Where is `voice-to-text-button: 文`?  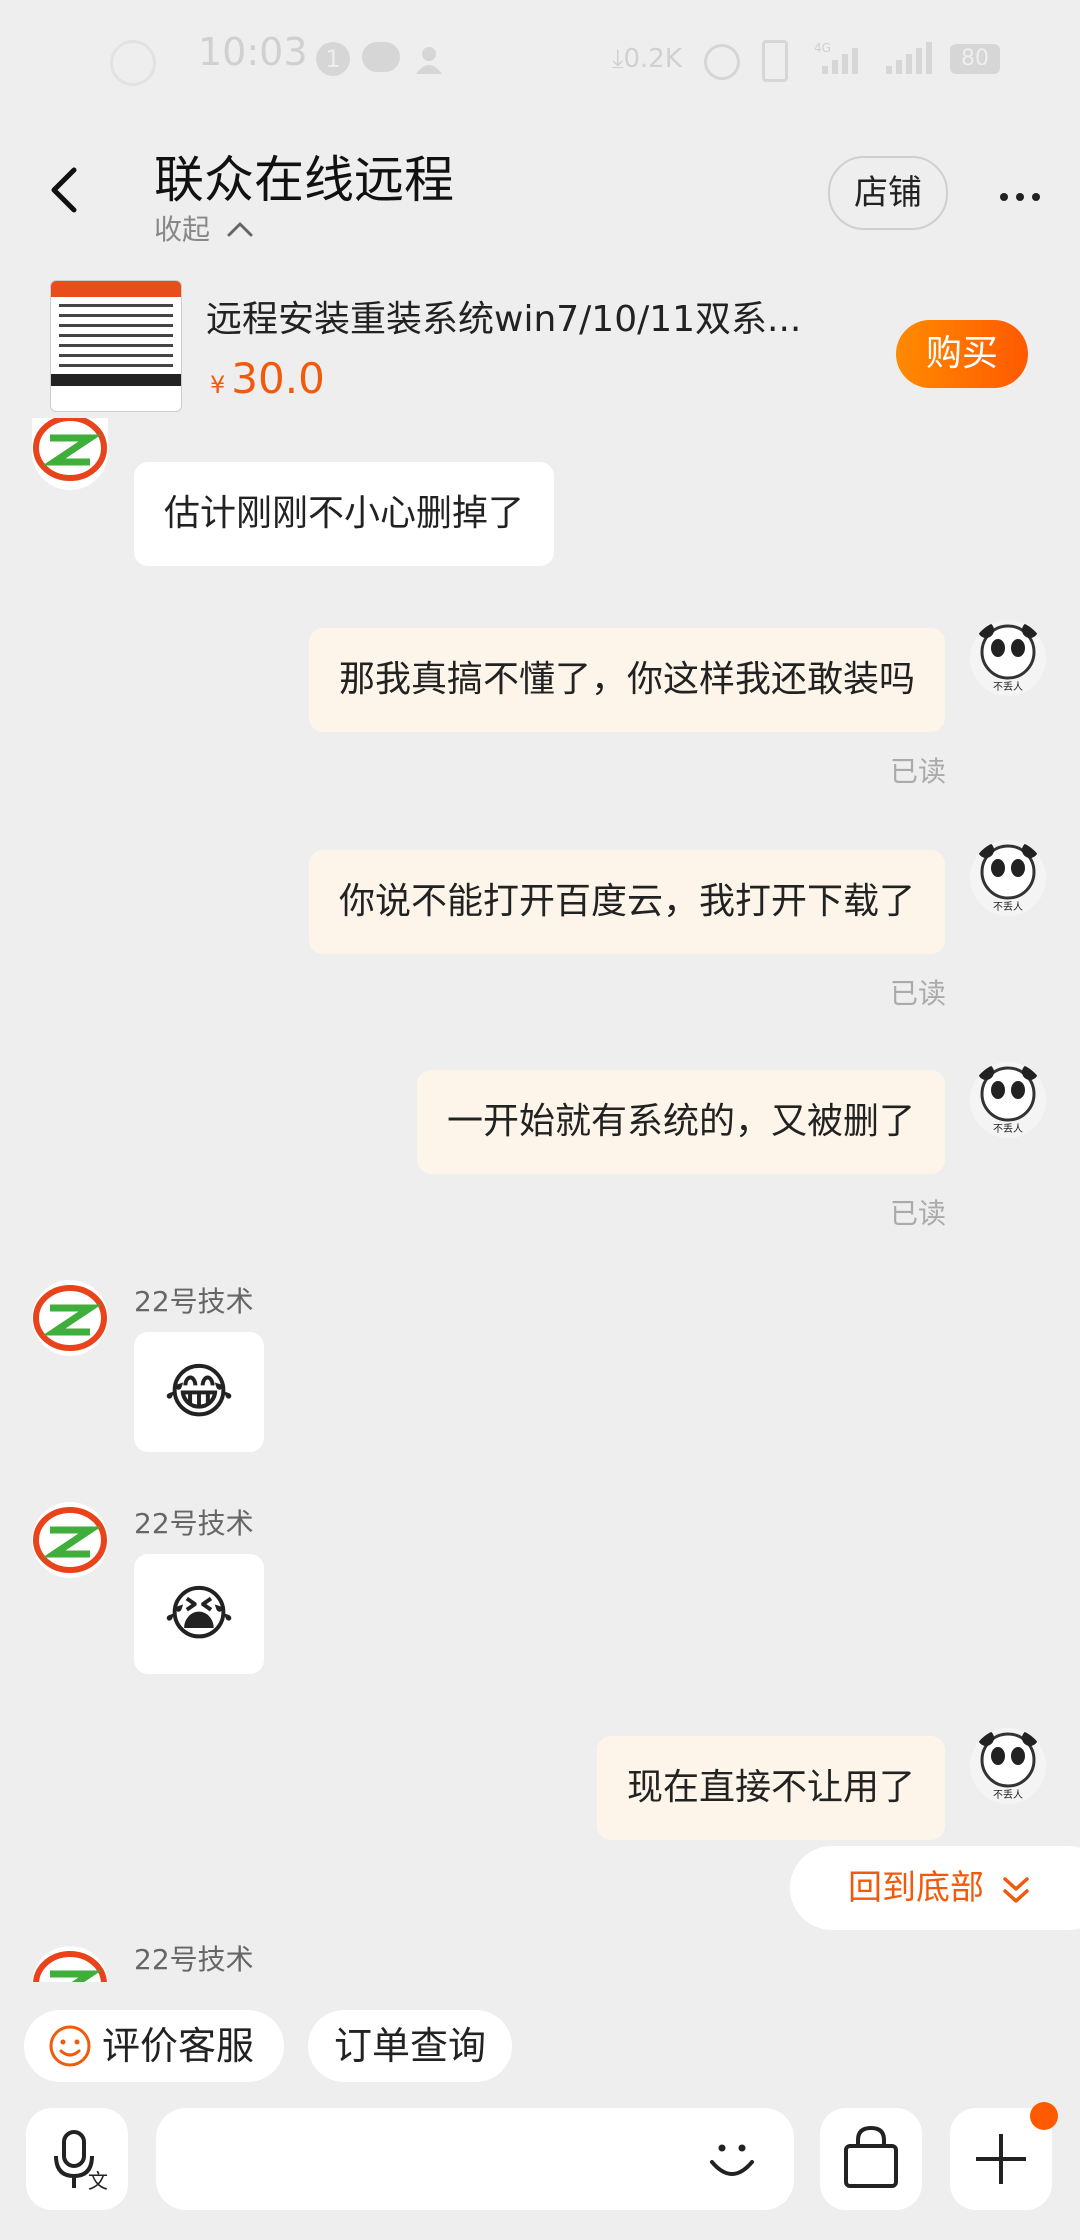
voice-to-text-button: 文 is located at coordinates (77, 2159).